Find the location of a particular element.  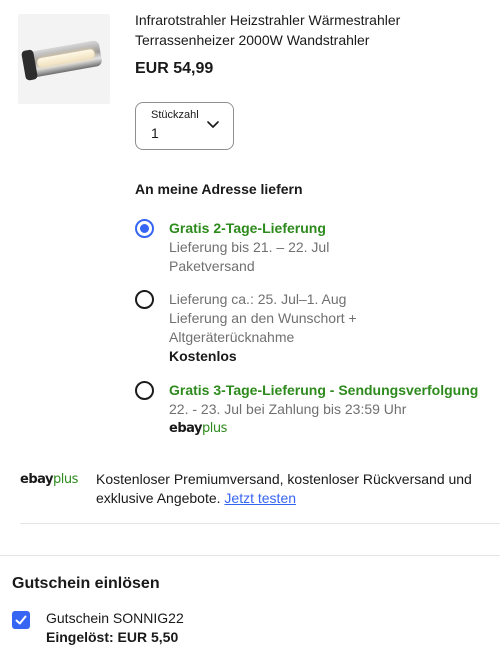

delivery-option-description: Lieferung an den Wunschort + is located at coordinates (263, 318).